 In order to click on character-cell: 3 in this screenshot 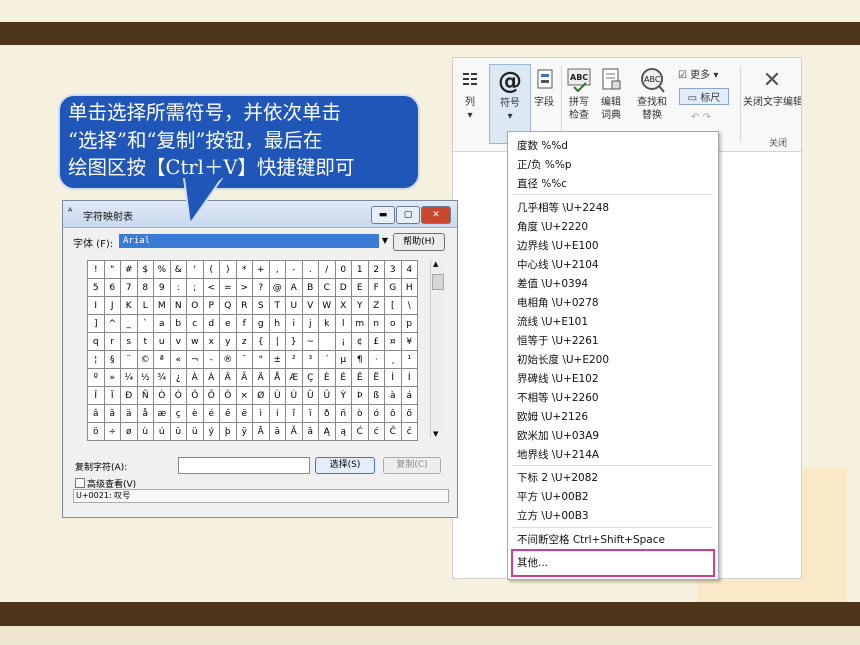, I will do `click(393, 269)`.